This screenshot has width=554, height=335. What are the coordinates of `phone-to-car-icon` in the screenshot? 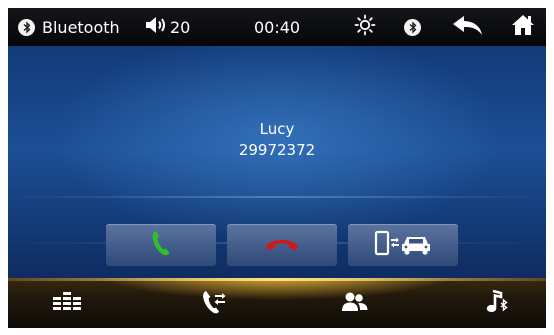 It's located at (403, 245).